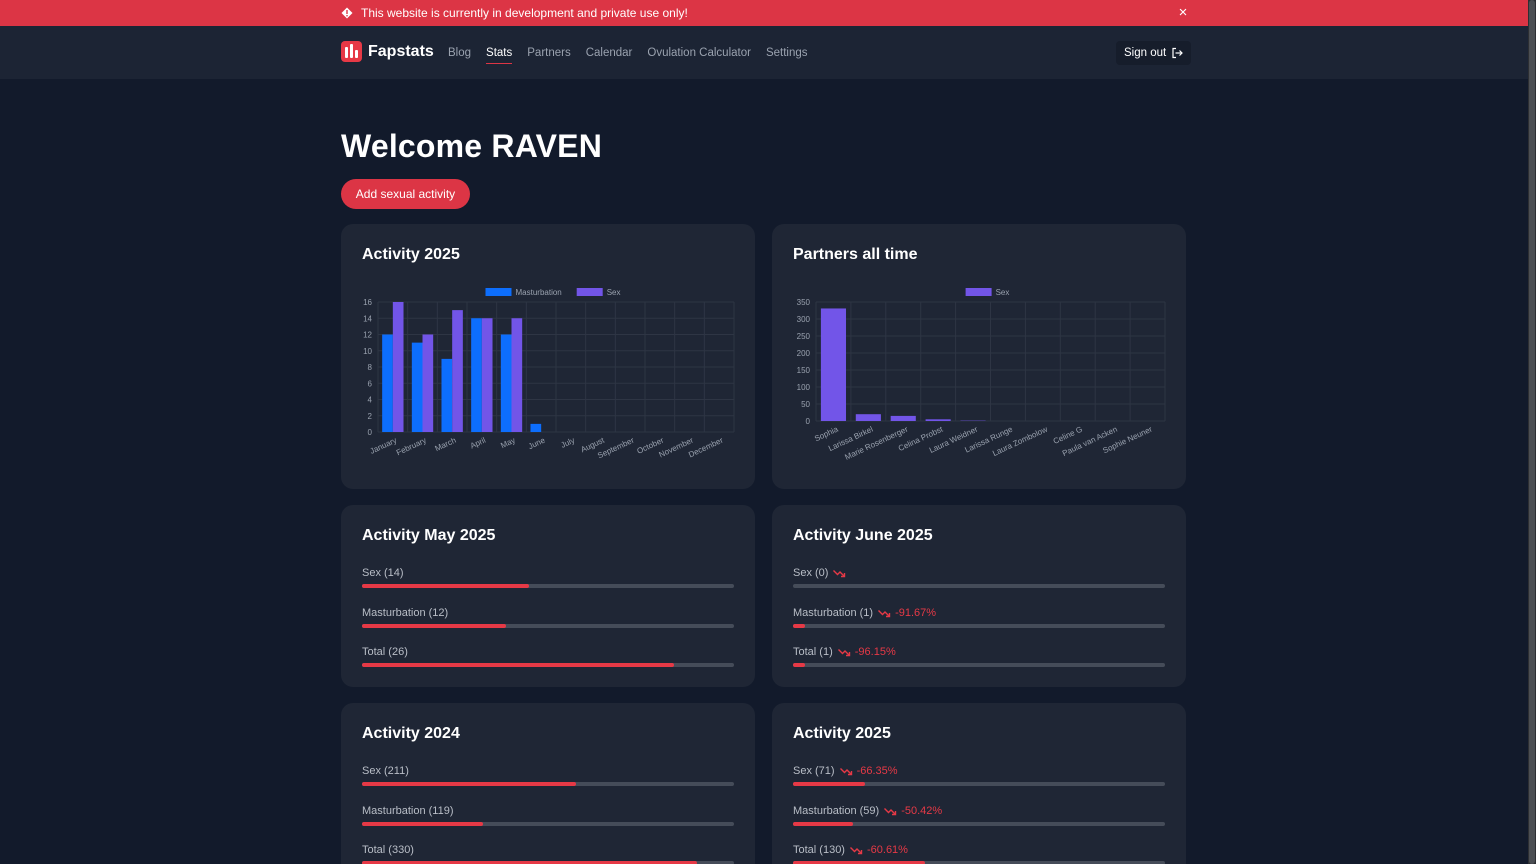 This screenshot has width=1536, height=864. What do you see at coordinates (979, 771) in the screenshot?
I see `progress-label-row: Sex (71) -66.35%` at bounding box center [979, 771].